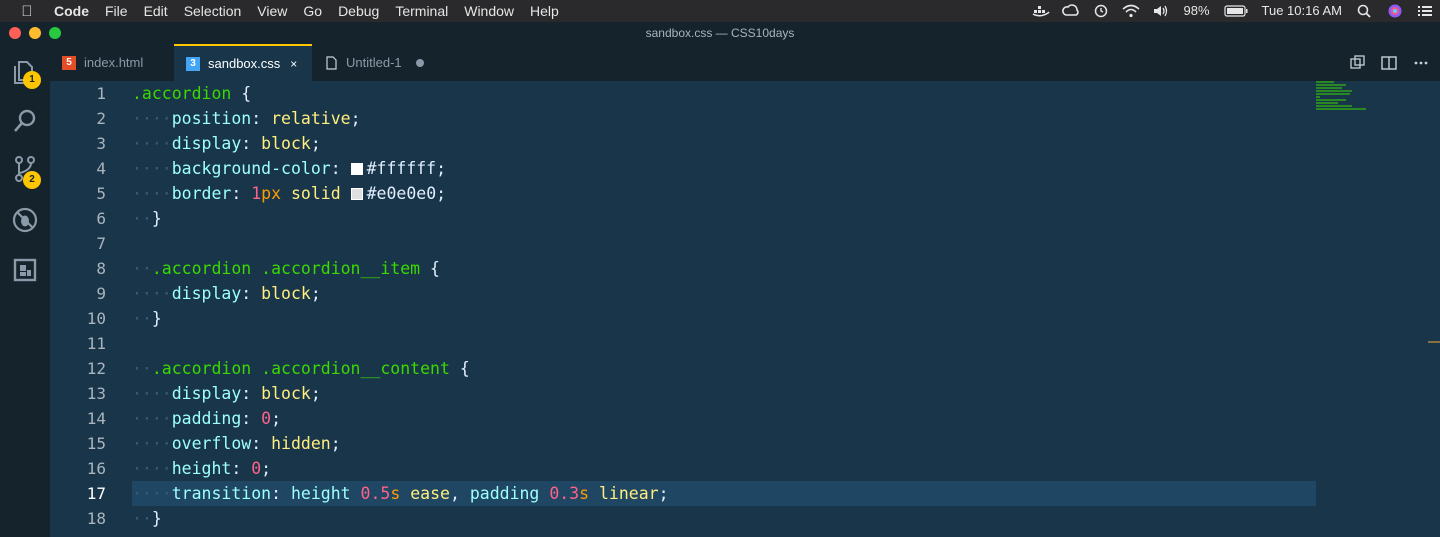 The image size is (1440, 537). What do you see at coordinates (724, 418) in the screenshot?
I see `code-line: ····padding: 0;` at bounding box center [724, 418].